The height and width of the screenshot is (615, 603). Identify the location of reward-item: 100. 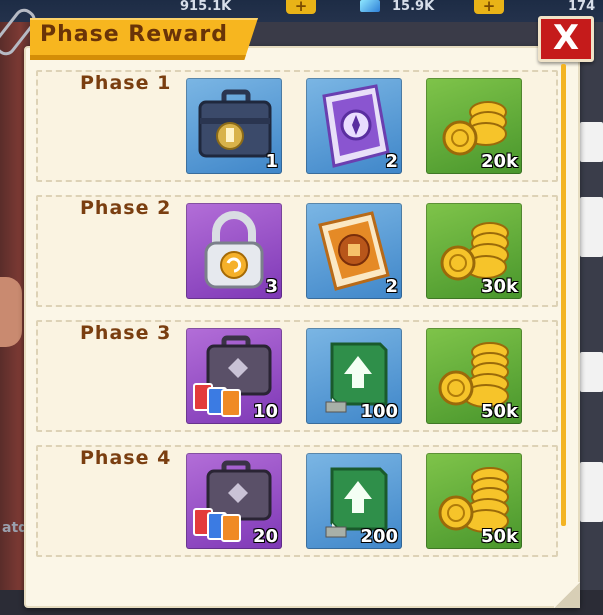
(354, 376).